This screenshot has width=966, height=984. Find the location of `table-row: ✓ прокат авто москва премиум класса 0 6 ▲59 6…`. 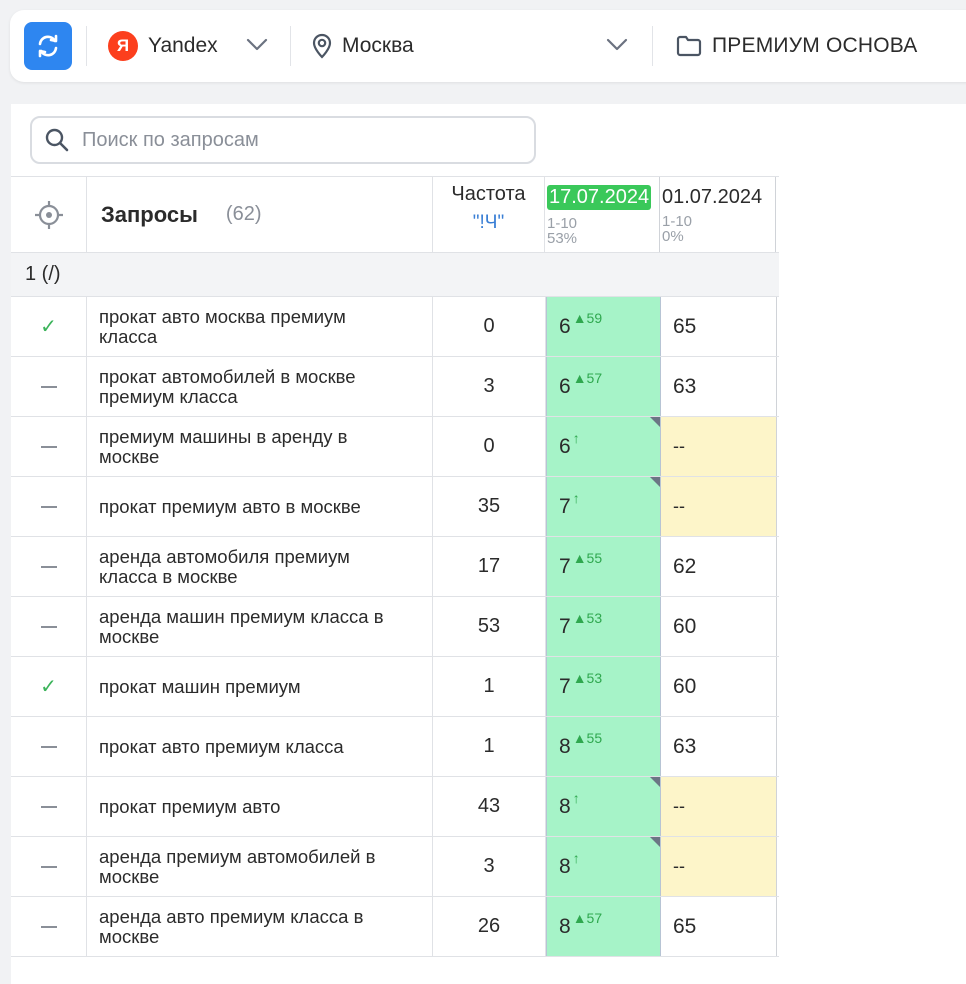

table-row: ✓ прокат авто москва премиум класса 0 6 ▲59 6… is located at coordinates (395, 327).